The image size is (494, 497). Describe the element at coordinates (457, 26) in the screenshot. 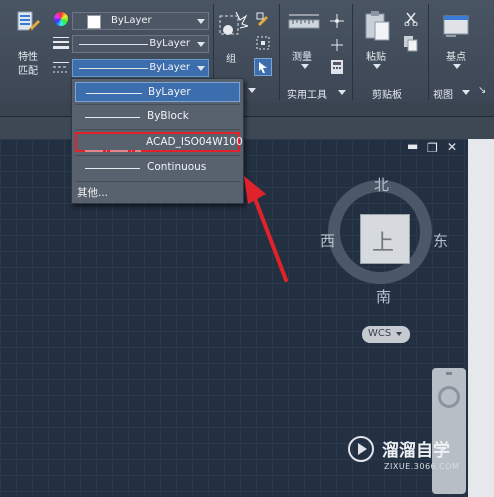

I see `basepoint-icon` at that location.